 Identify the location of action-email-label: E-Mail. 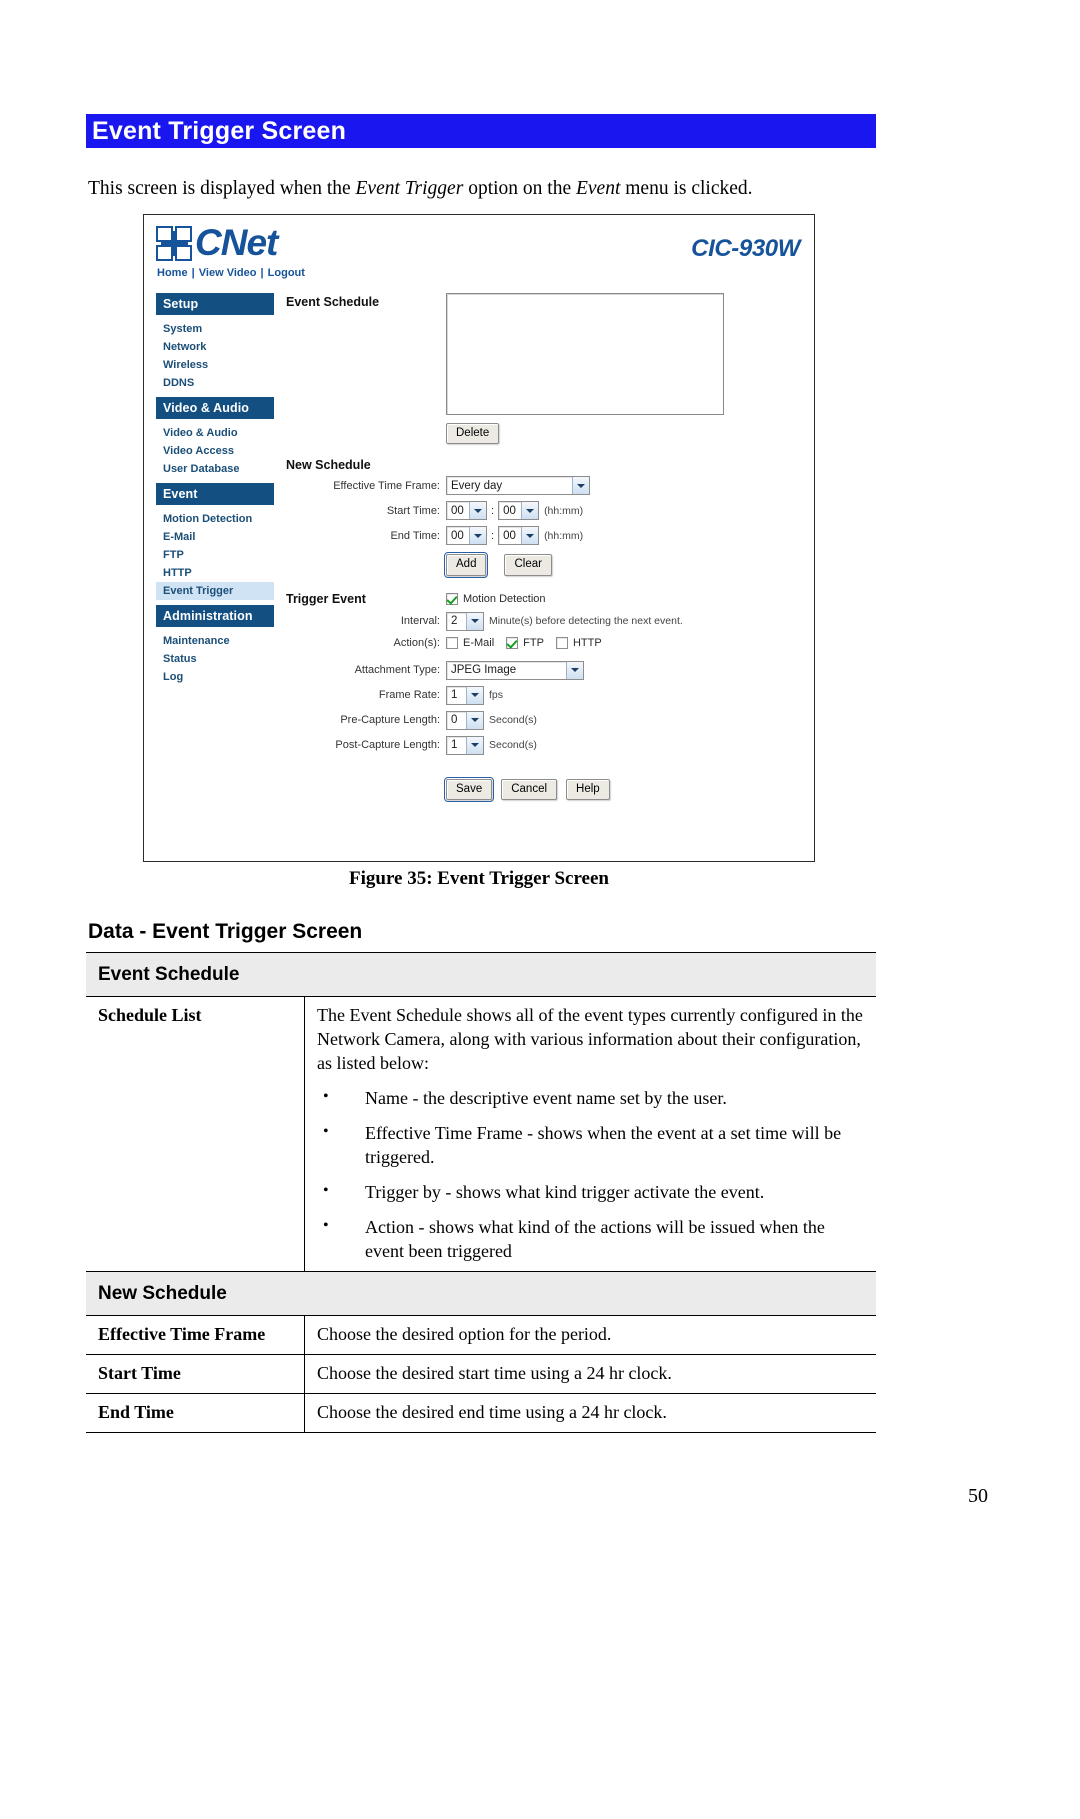
(479, 642).